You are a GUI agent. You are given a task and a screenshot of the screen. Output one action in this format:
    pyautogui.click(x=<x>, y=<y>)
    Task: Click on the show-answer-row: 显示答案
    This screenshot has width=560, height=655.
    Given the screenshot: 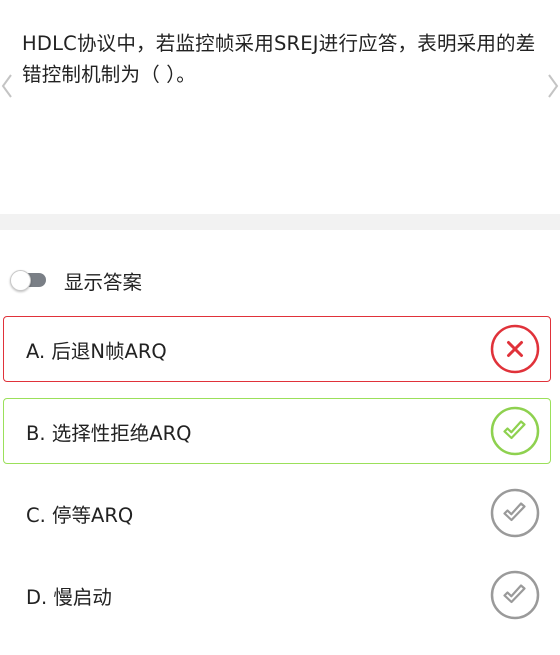 What is the action you would take?
    pyautogui.click(x=76, y=280)
    